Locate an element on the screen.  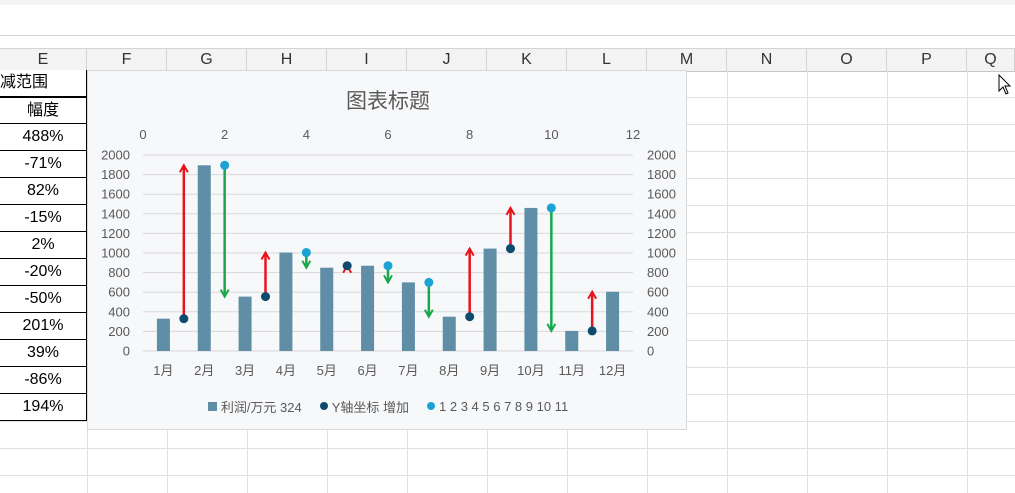
x-category-label: 4月 is located at coordinates (286, 370).